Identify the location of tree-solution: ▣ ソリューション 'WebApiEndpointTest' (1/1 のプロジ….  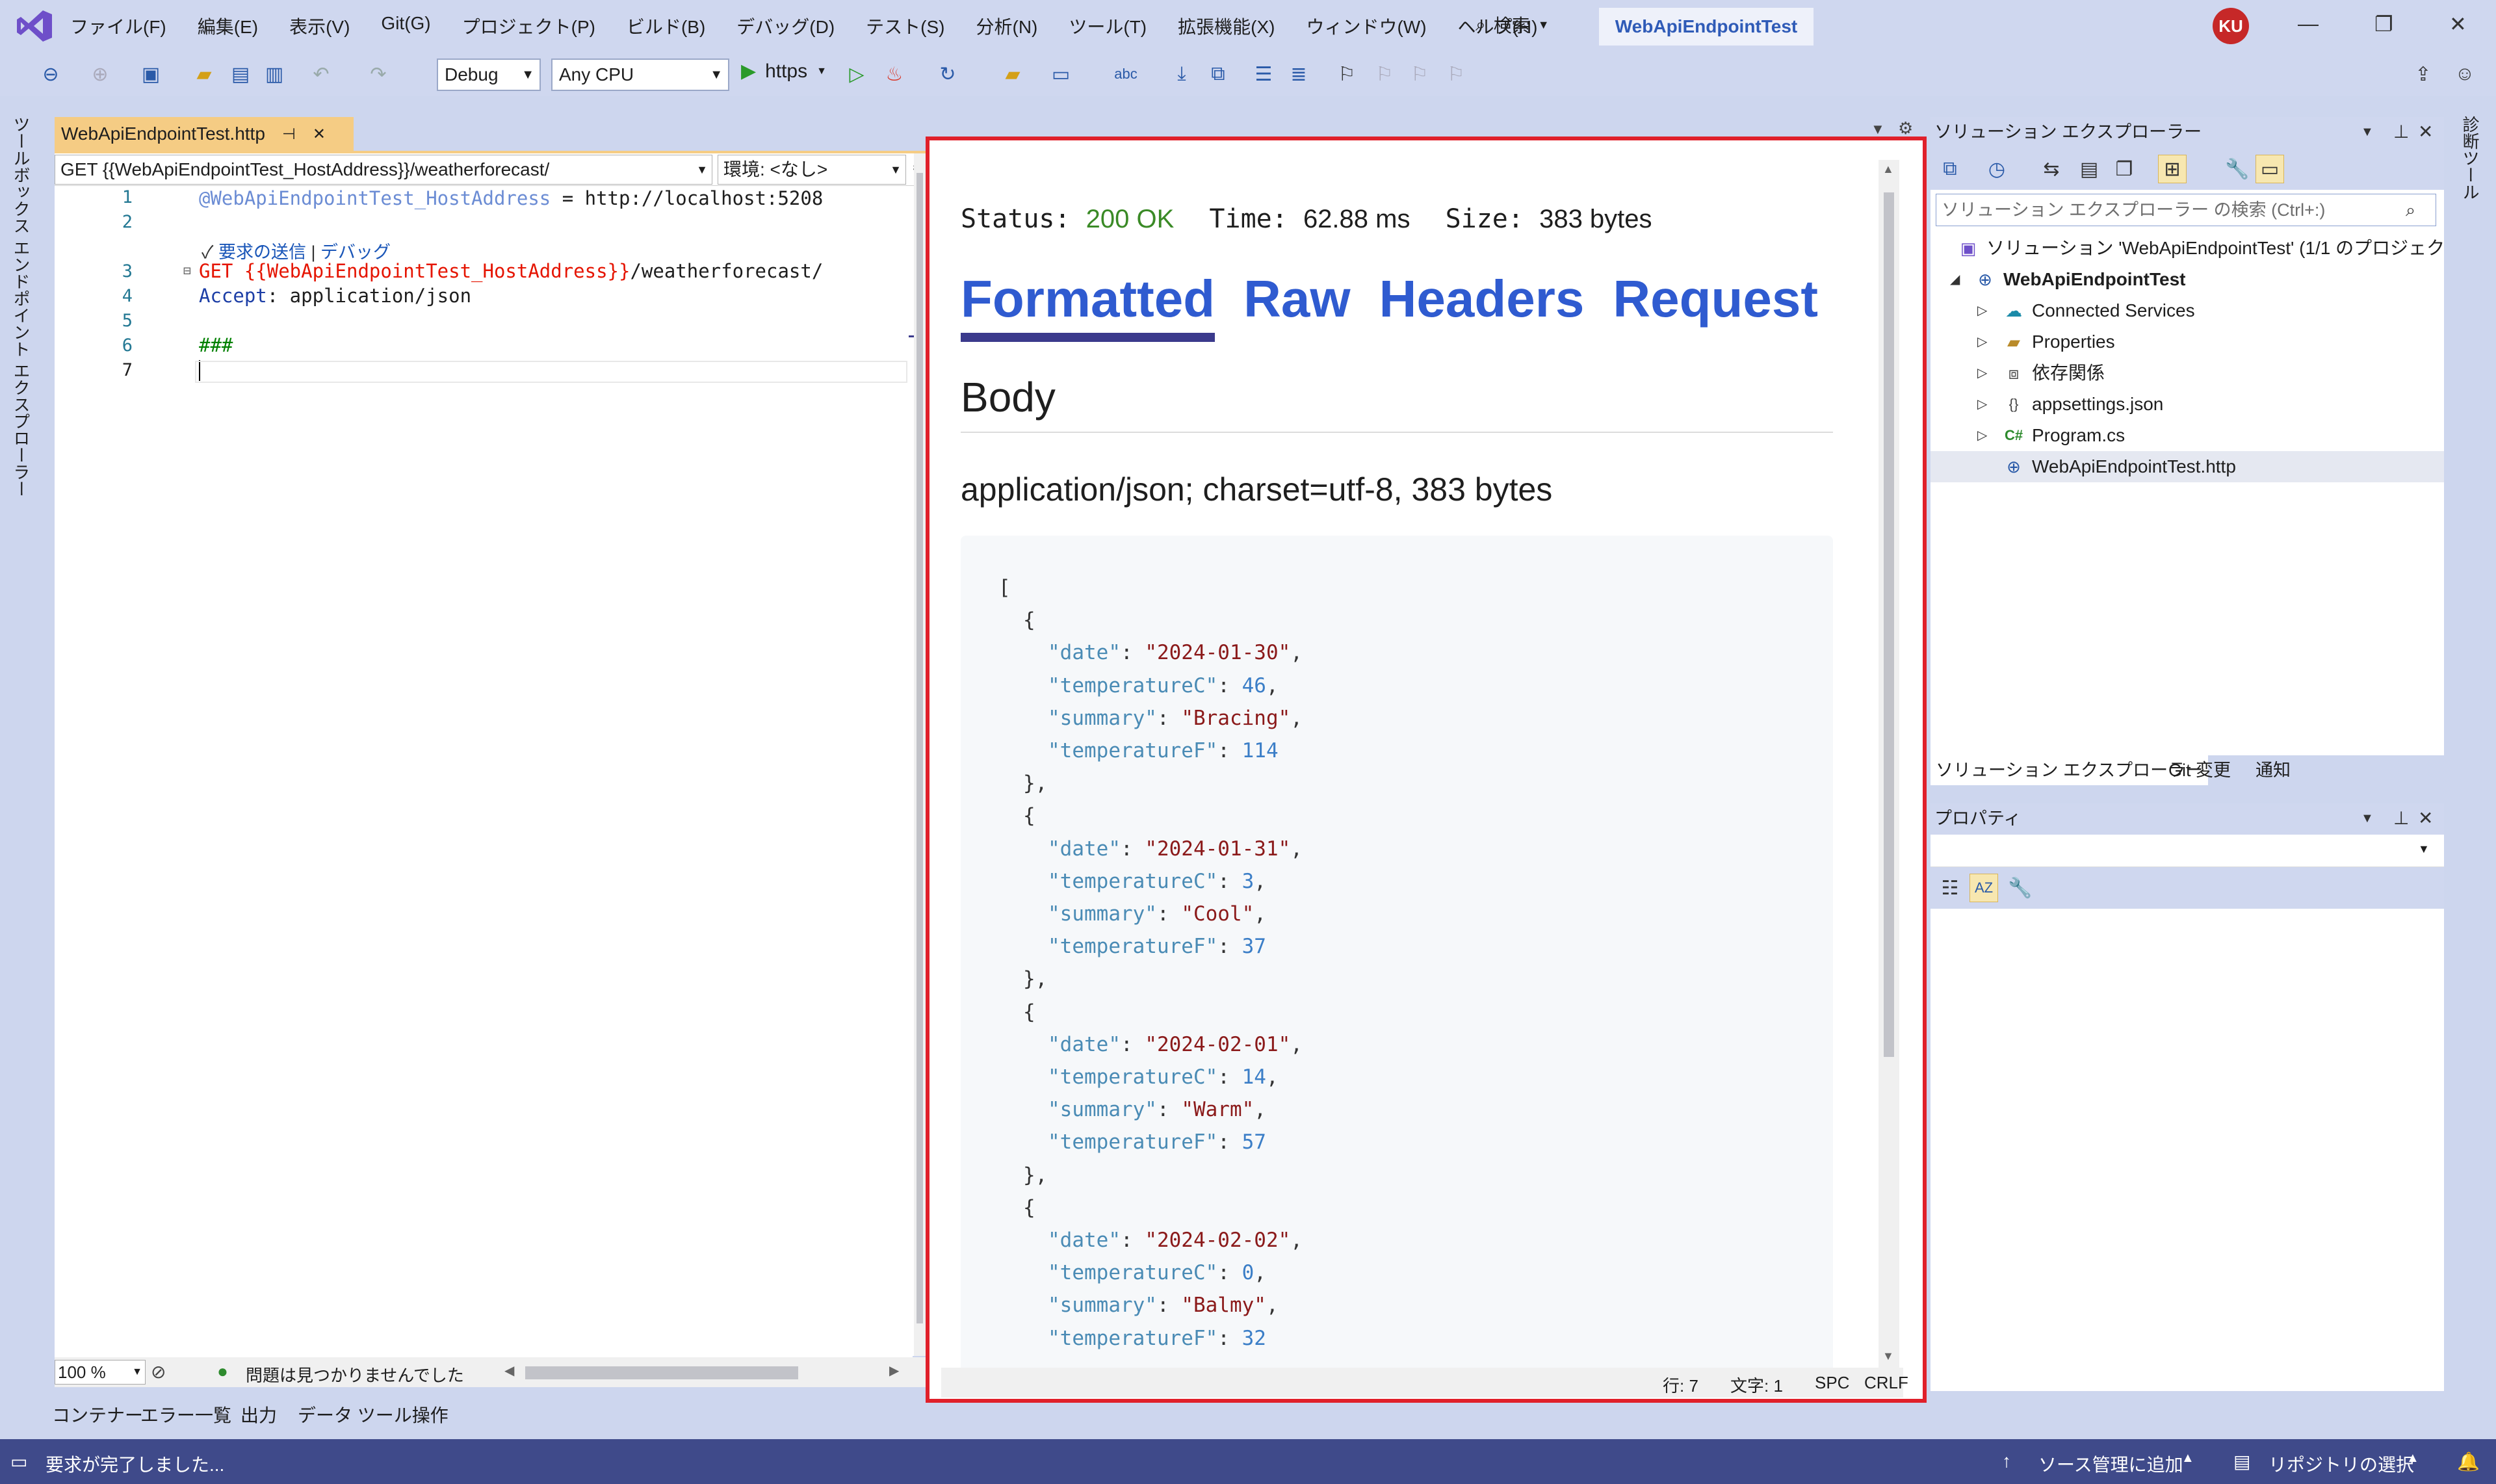
(2199, 249).